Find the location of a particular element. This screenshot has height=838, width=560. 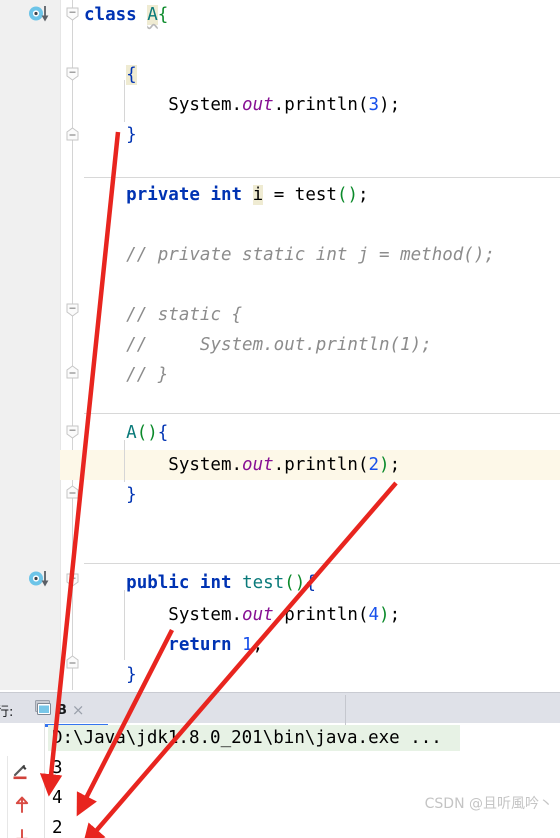

run-panel-label: 行: is located at coordinates (7, 712).